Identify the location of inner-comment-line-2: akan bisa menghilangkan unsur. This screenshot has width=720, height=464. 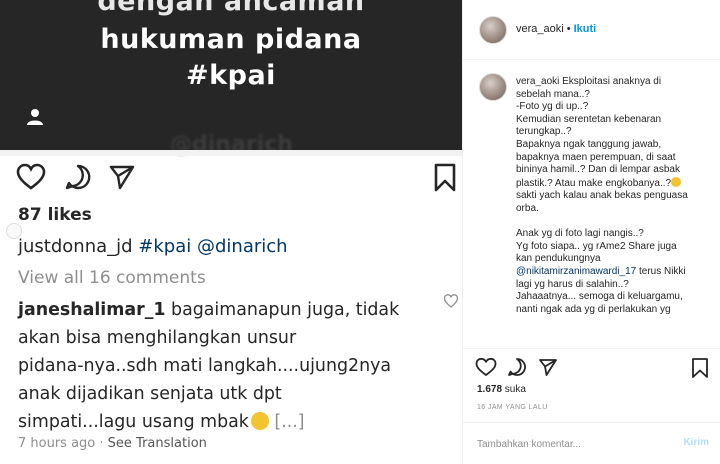
(157, 338).